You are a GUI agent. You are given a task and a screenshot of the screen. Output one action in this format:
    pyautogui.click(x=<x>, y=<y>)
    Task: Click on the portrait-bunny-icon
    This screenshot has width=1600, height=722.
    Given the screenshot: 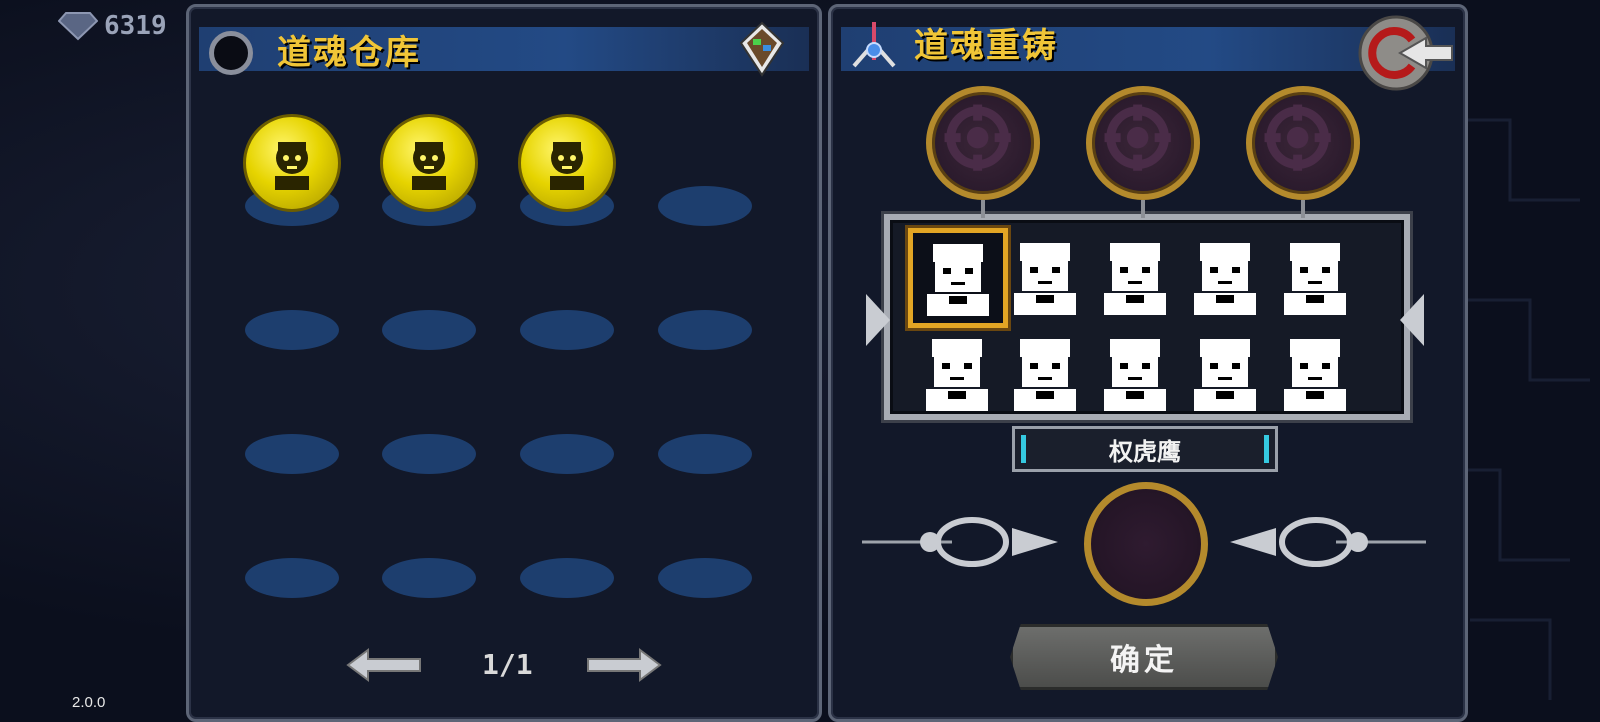 What is the action you would take?
    pyautogui.click(x=1315, y=373)
    